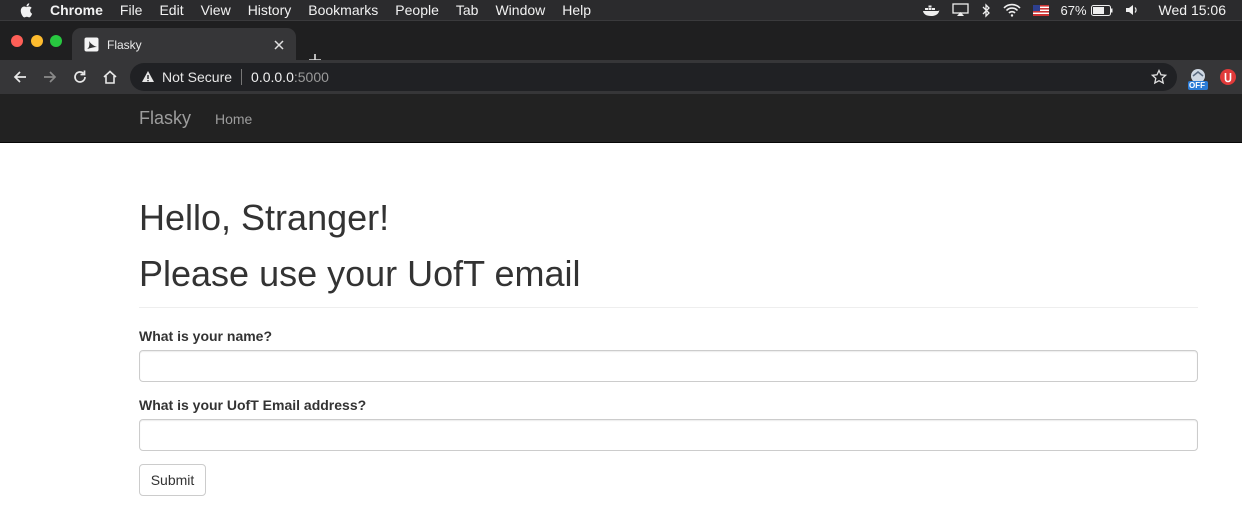 This screenshot has width=1242, height=513. I want to click on airplay-icon, so click(960, 10).